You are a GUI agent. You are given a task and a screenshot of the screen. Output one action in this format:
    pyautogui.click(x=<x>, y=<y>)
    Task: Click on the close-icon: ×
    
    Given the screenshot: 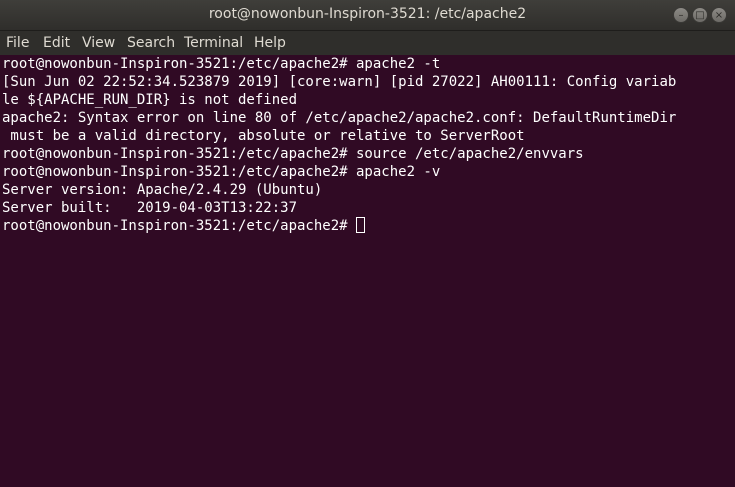 What is the action you would take?
    pyautogui.click(x=719, y=15)
    